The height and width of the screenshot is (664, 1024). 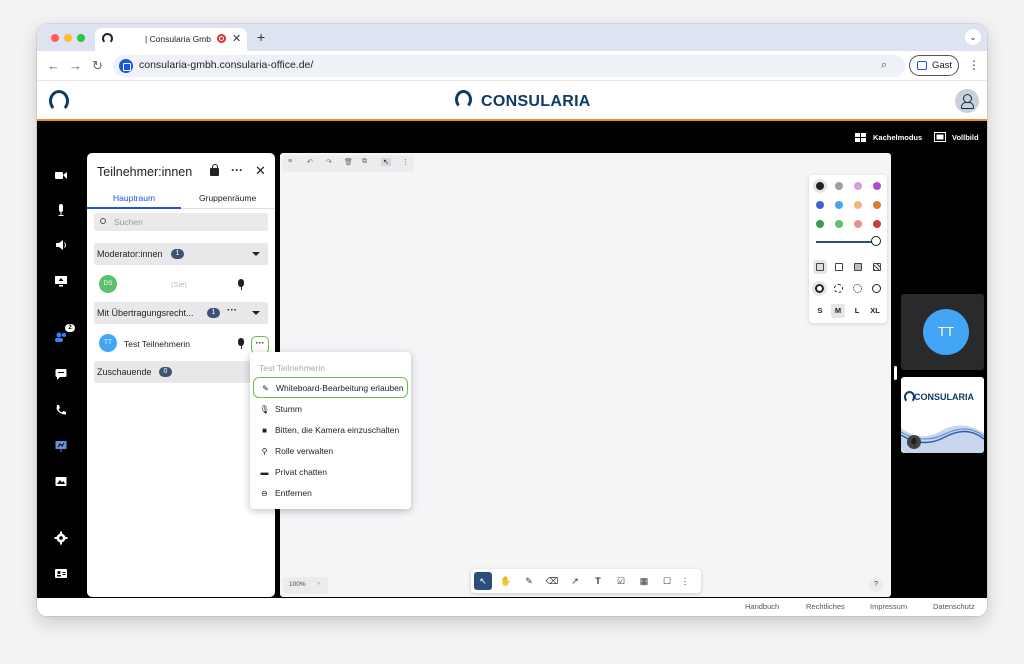 I want to click on zoom-level: 100%, so click(x=297, y=584).